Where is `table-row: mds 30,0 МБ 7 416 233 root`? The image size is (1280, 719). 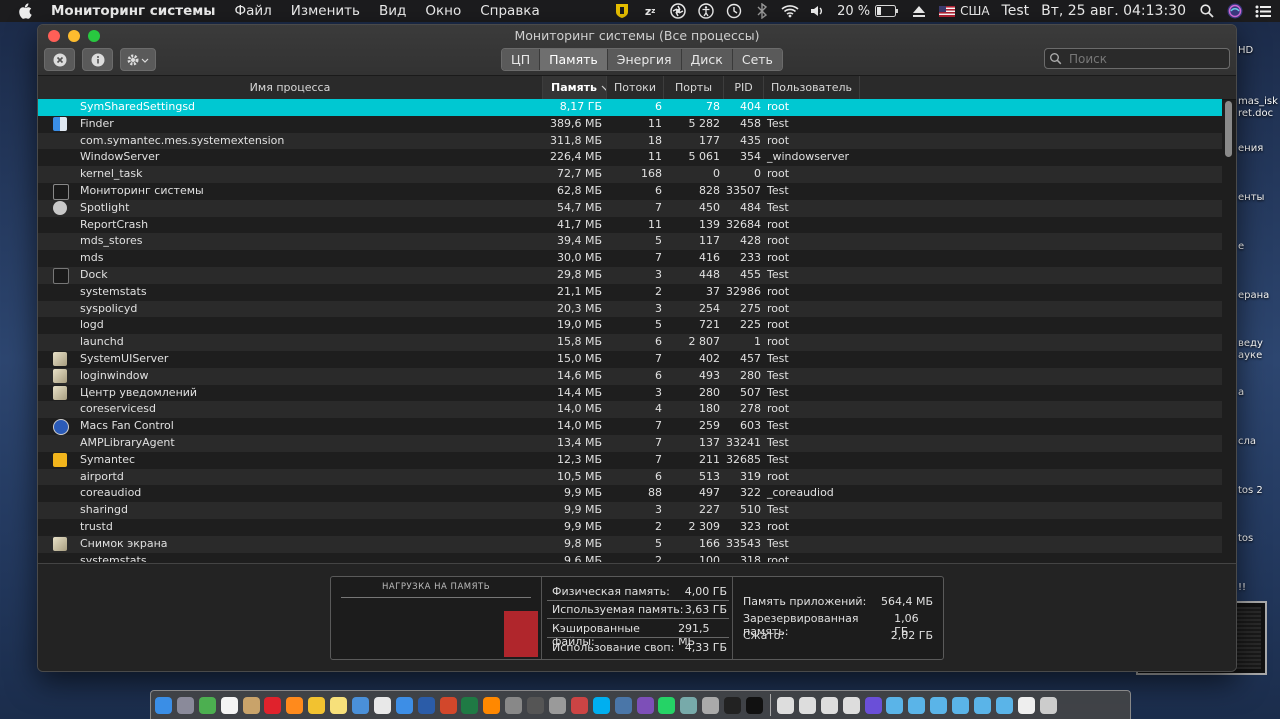
table-row: mds 30,0 МБ 7 416 233 root is located at coordinates (630, 258).